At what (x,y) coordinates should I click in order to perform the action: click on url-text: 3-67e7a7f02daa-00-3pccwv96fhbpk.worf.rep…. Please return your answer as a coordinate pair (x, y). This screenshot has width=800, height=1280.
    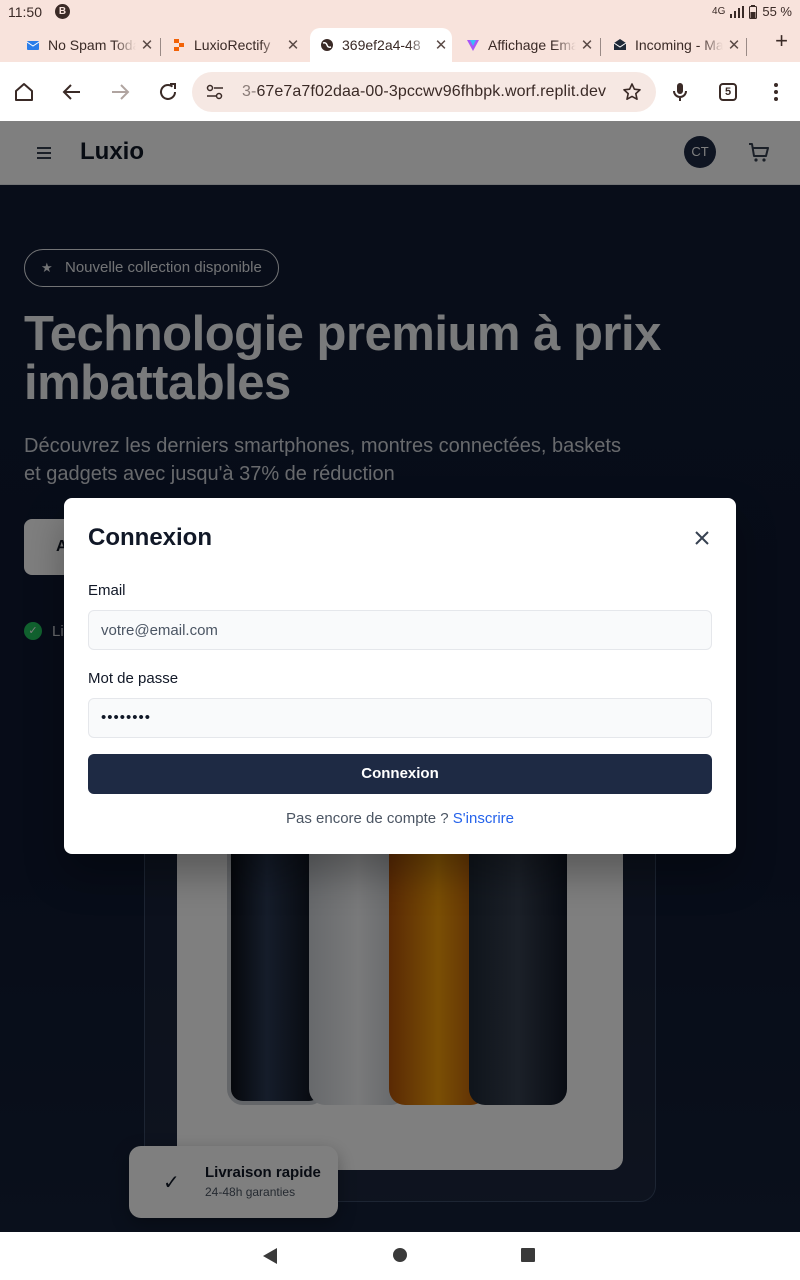
    Looking at the image, I should click on (424, 92).